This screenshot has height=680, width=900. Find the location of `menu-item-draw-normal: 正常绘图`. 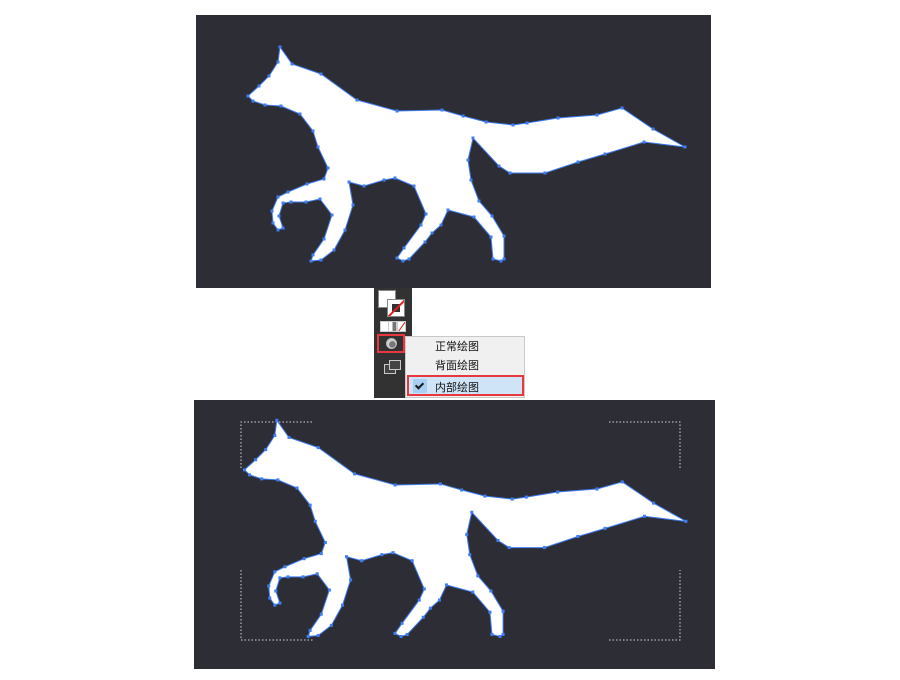

menu-item-draw-normal: 正常绘图 is located at coordinates (465, 346).